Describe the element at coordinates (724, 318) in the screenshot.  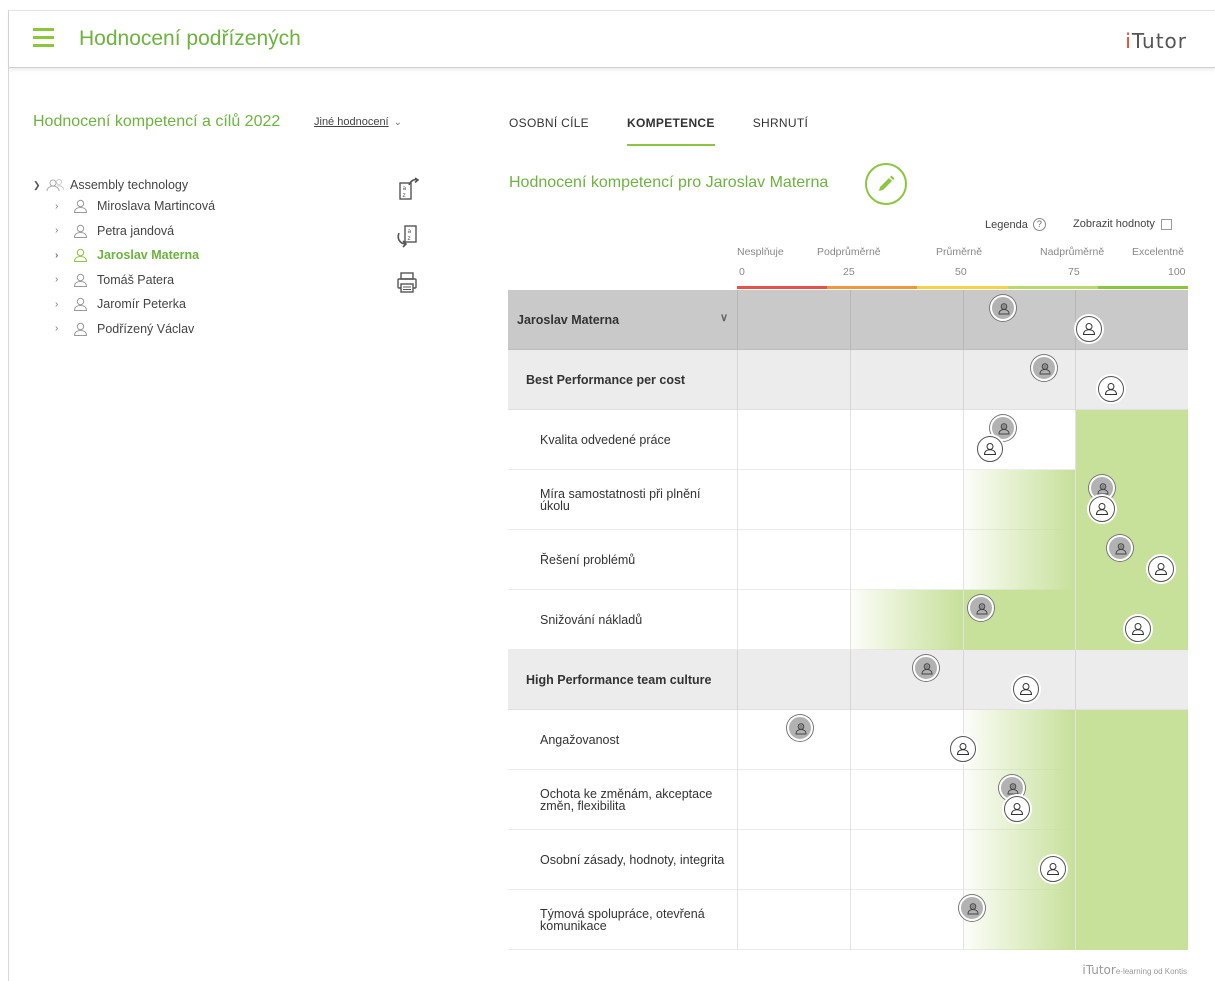
I see `chevron-down-icon: ∨` at that location.